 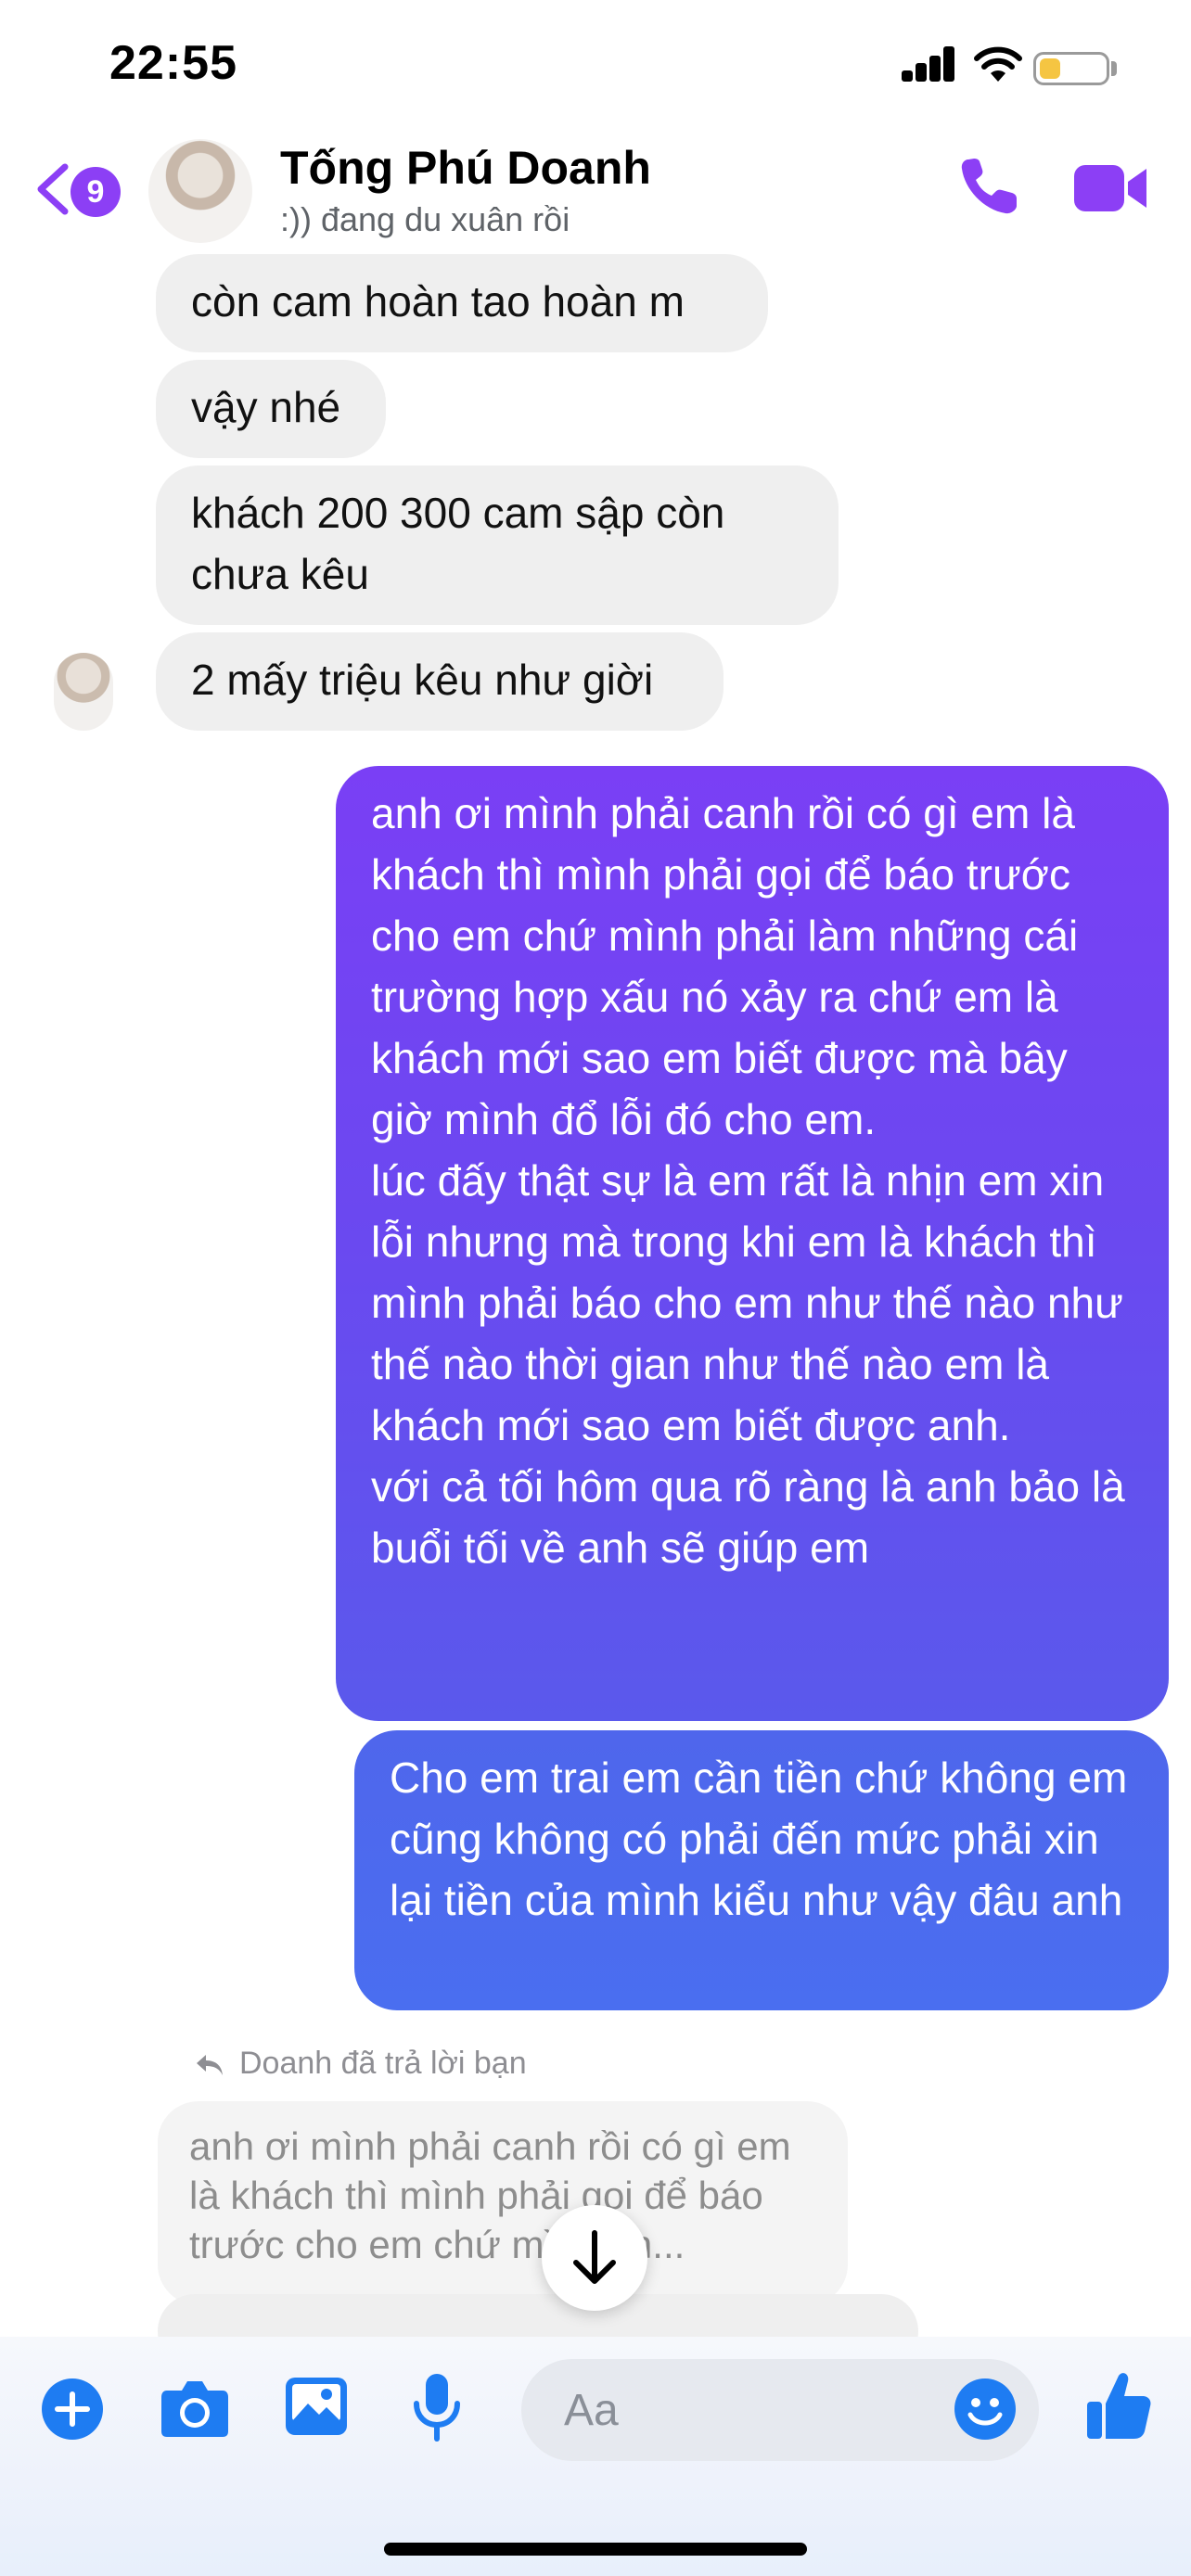 I want to click on contact-status: :)) đang du xuân rồi, so click(x=425, y=219).